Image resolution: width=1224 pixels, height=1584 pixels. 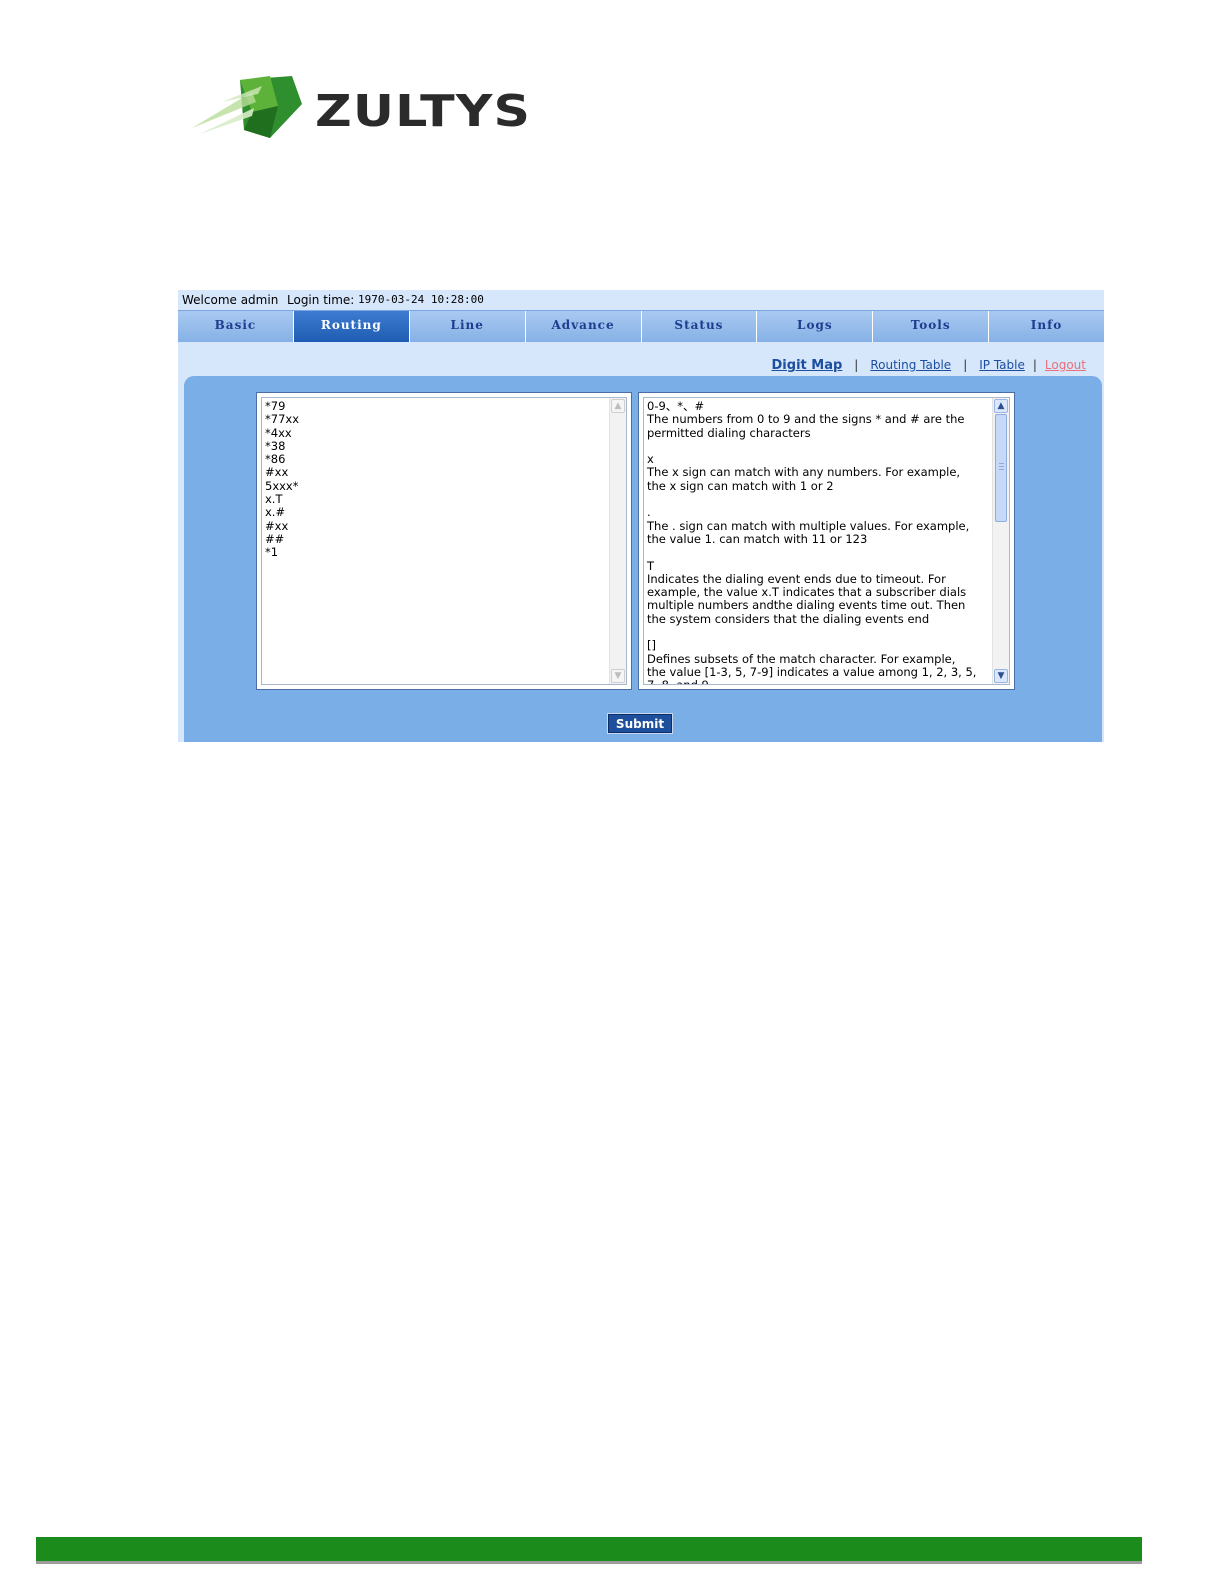 What do you see at coordinates (272, 552) in the screenshot?
I see `digit-map-entry: *1` at bounding box center [272, 552].